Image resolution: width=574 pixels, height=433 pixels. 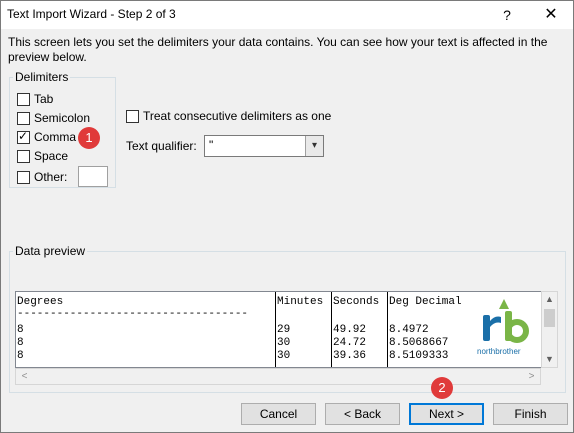 I want to click on scroll-left-icon: <, so click(x=24, y=376).